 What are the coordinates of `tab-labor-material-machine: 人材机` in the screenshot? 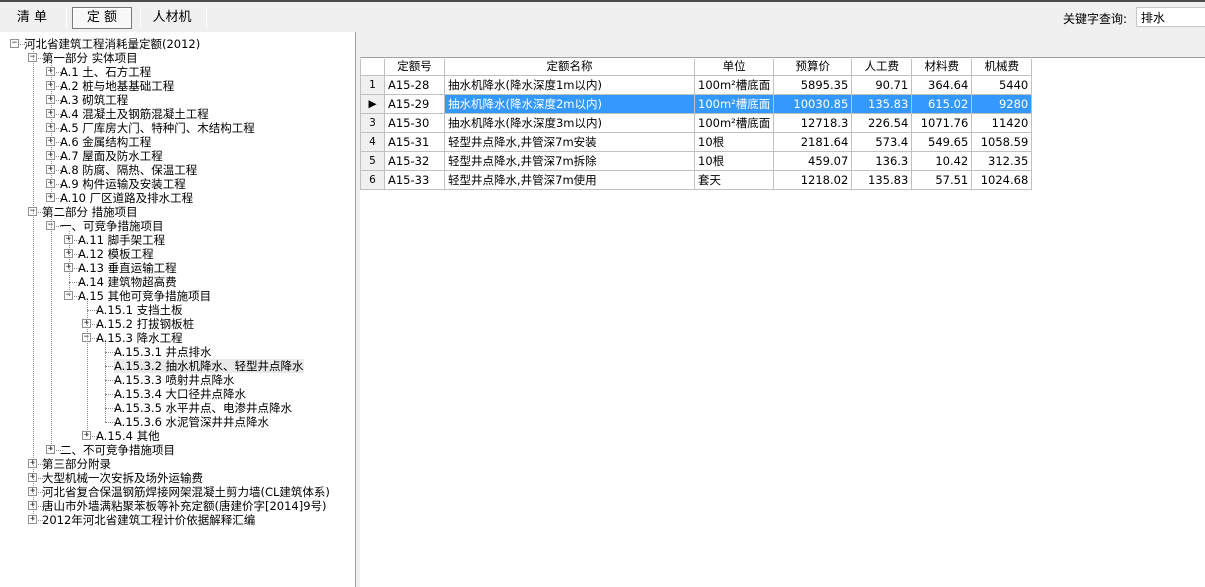 It's located at (172, 18).